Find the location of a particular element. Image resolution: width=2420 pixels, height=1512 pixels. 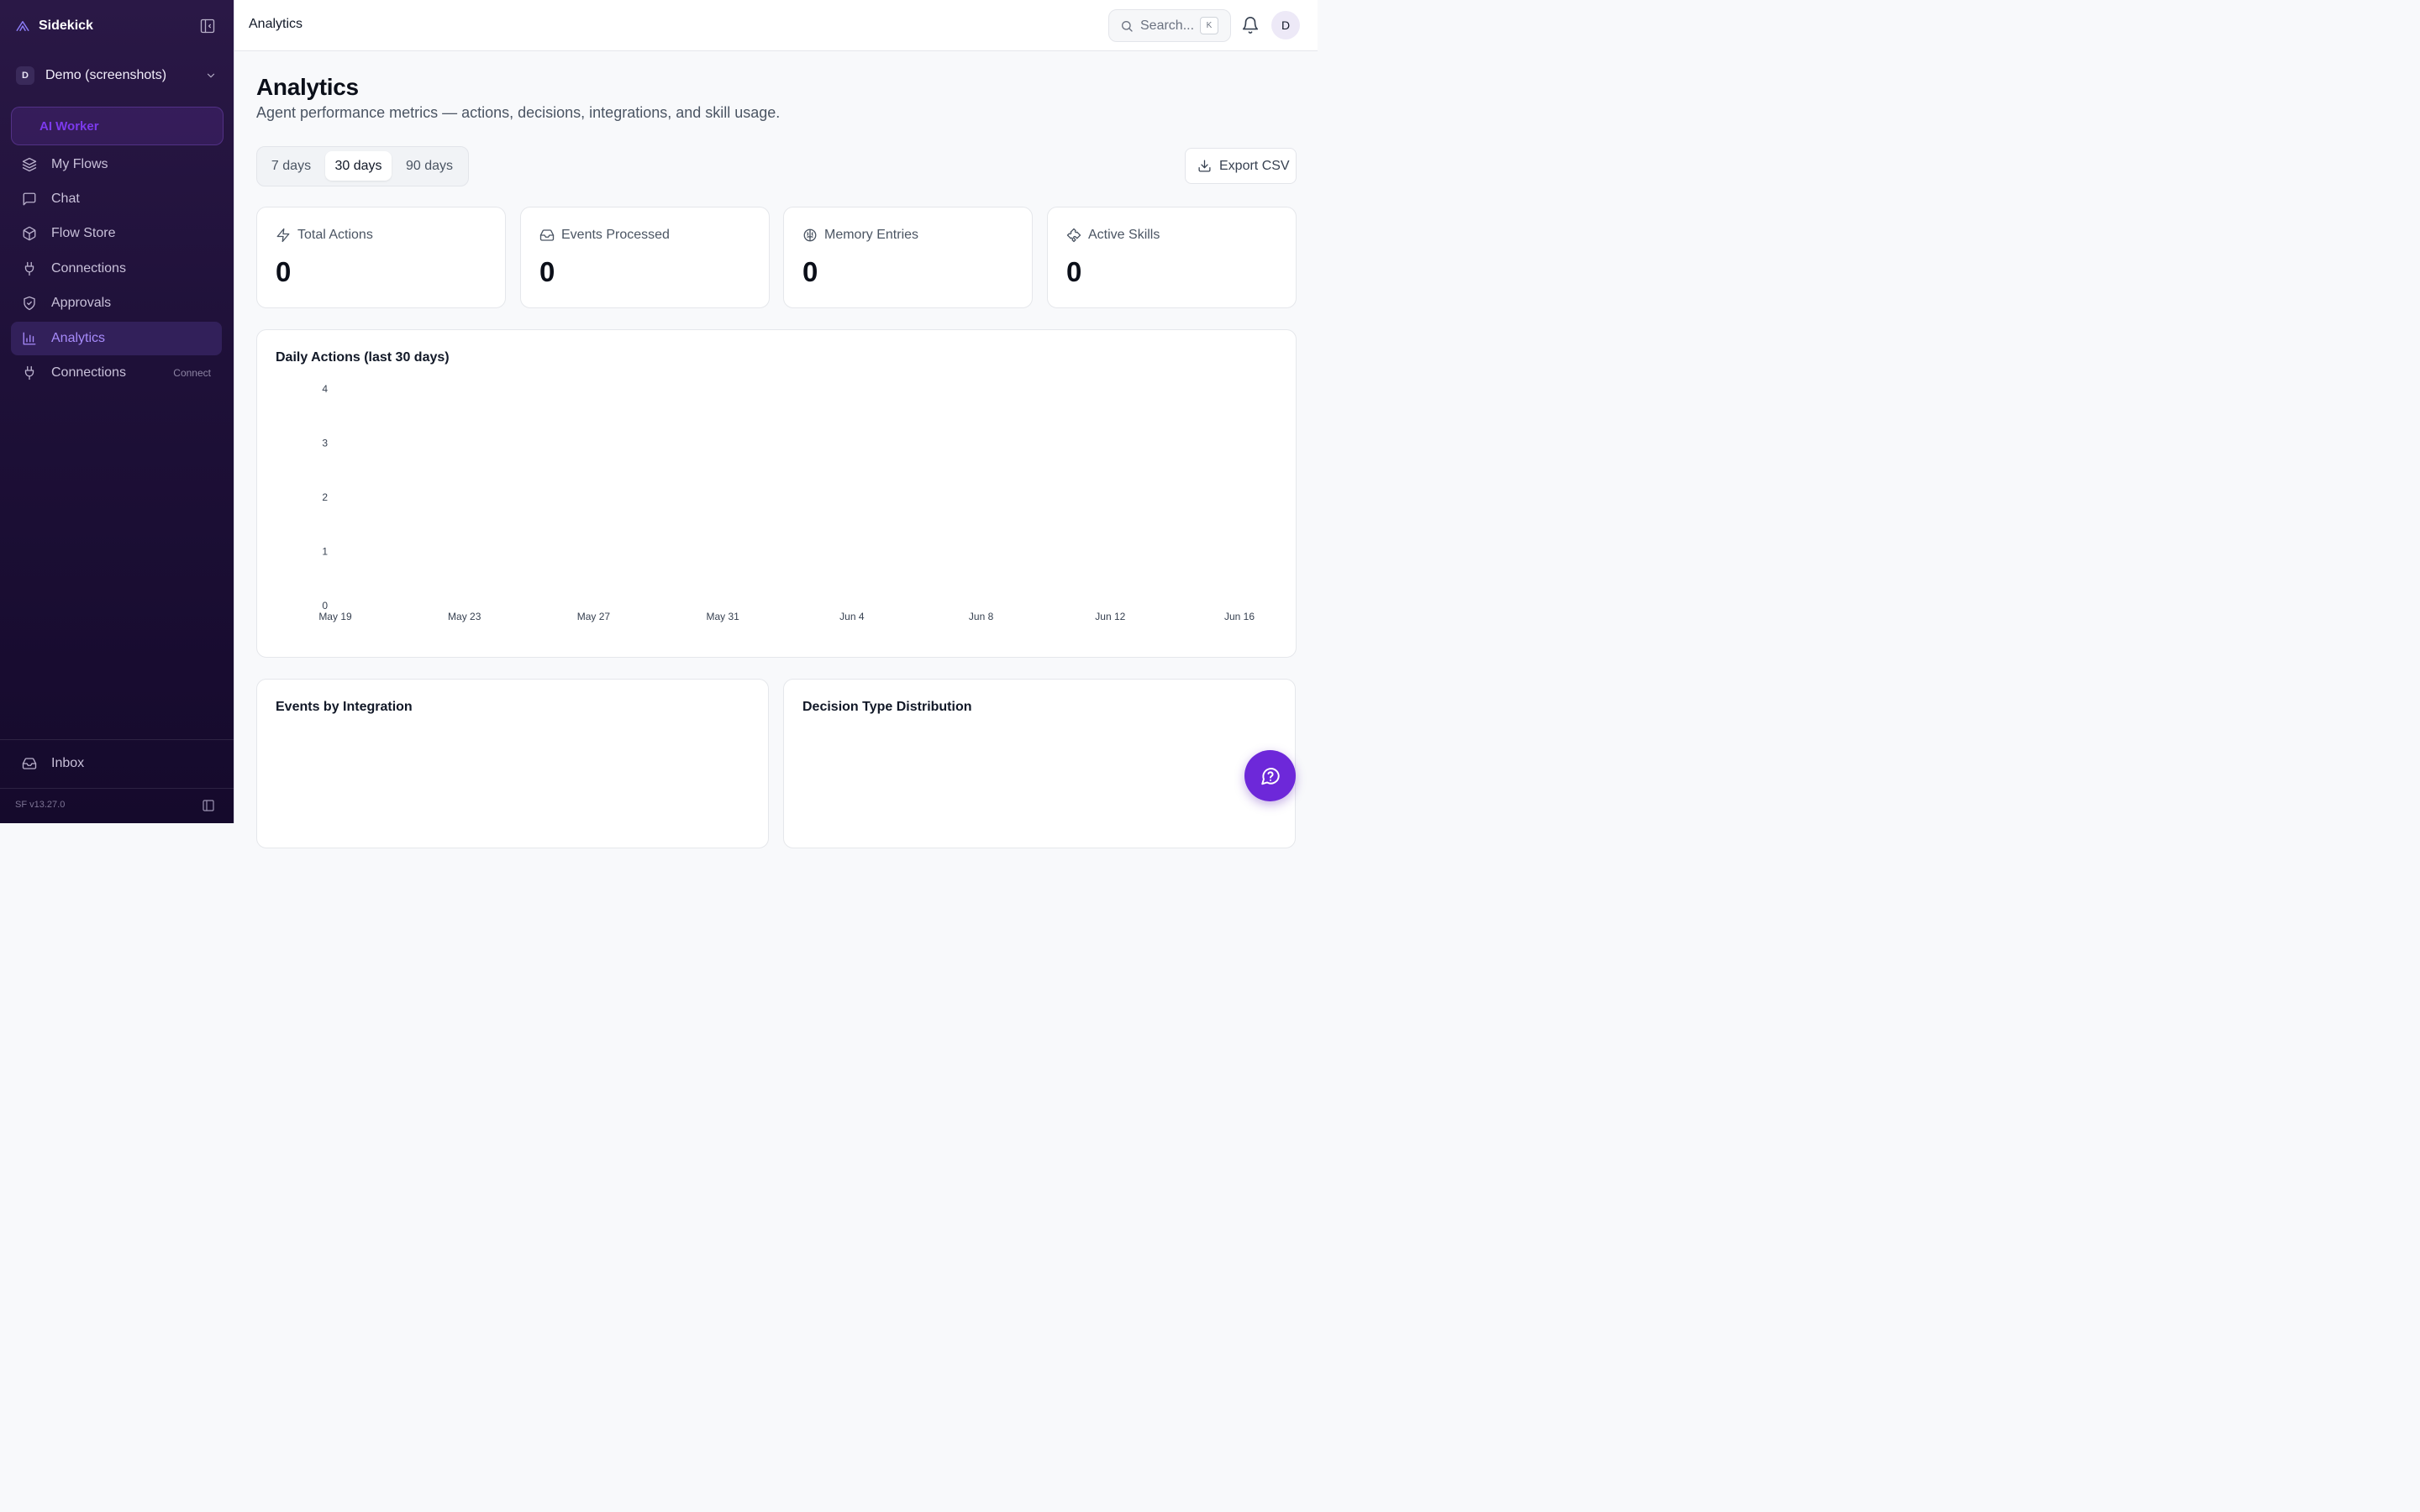

stat-card-memory-entries: Memory Entries 0 is located at coordinates (908, 257).